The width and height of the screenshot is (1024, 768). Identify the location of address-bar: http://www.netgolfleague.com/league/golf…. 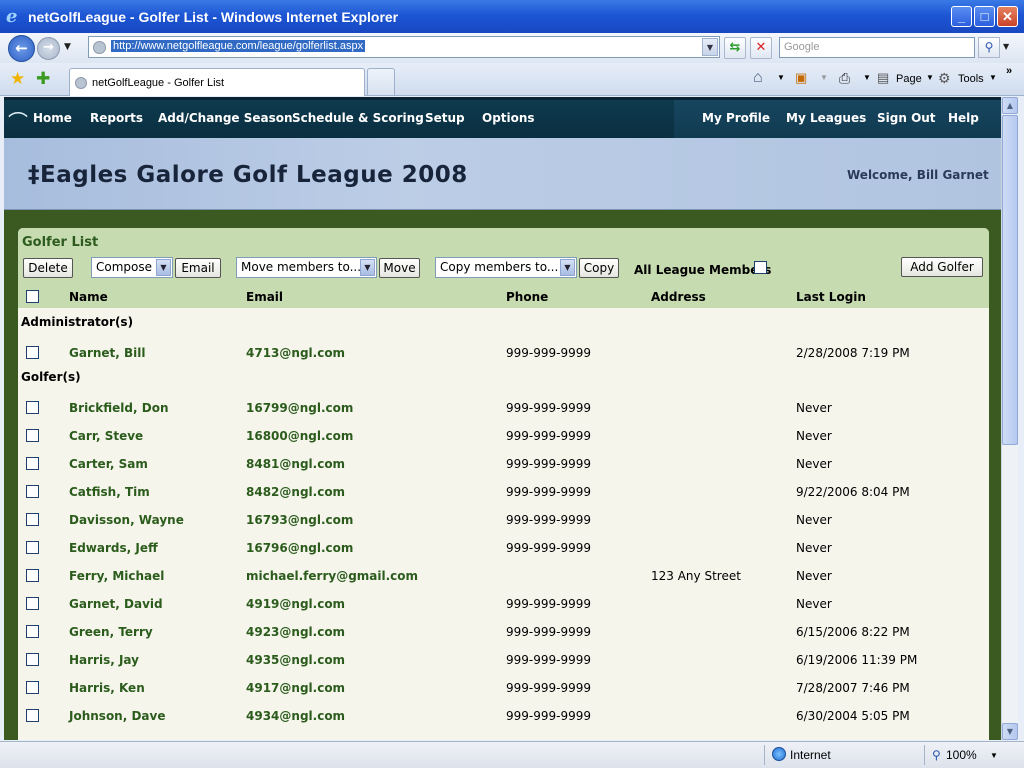
(404, 47).